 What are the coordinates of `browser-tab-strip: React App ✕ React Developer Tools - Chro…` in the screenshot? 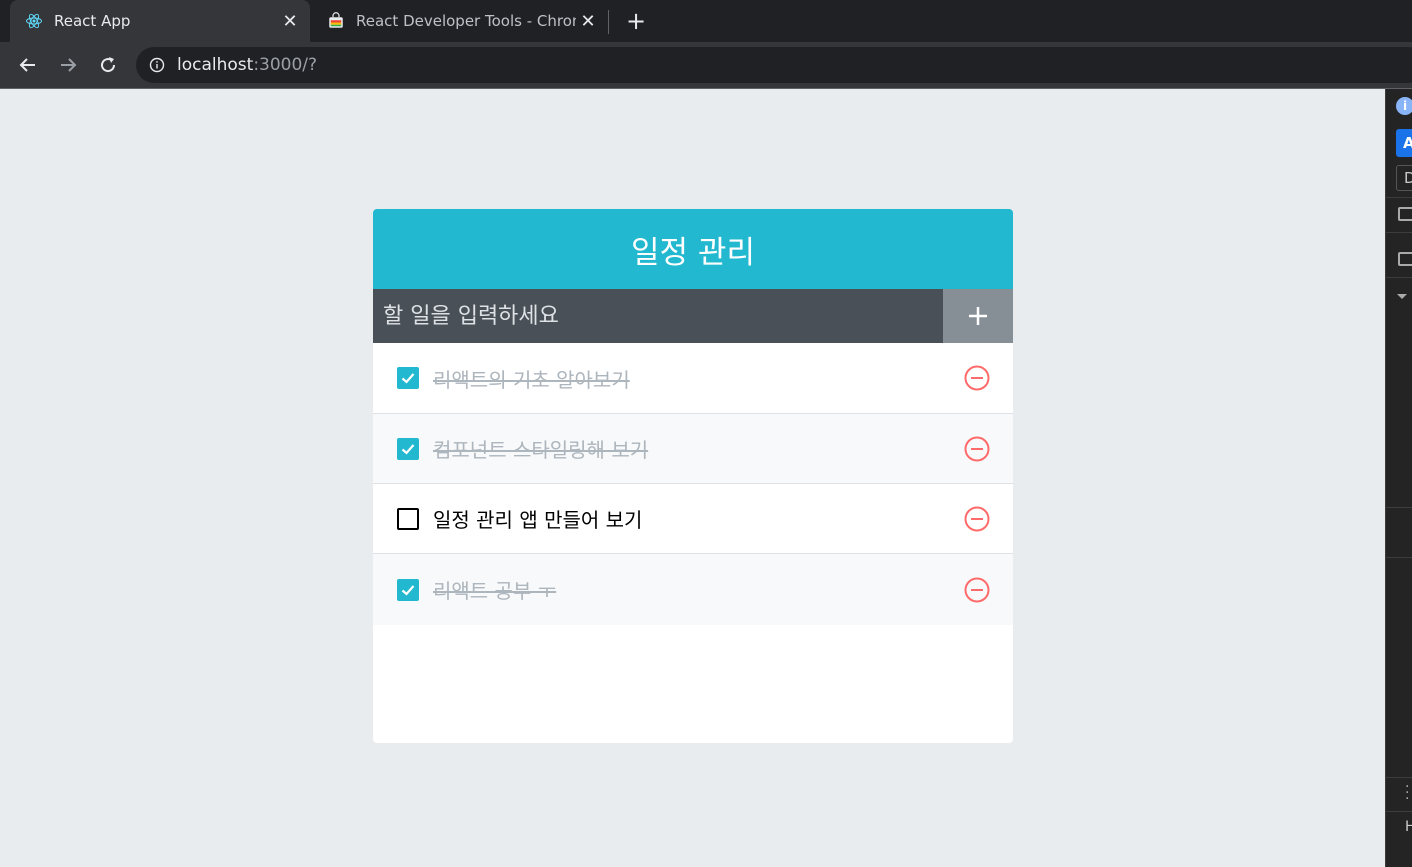 It's located at (706, 21).